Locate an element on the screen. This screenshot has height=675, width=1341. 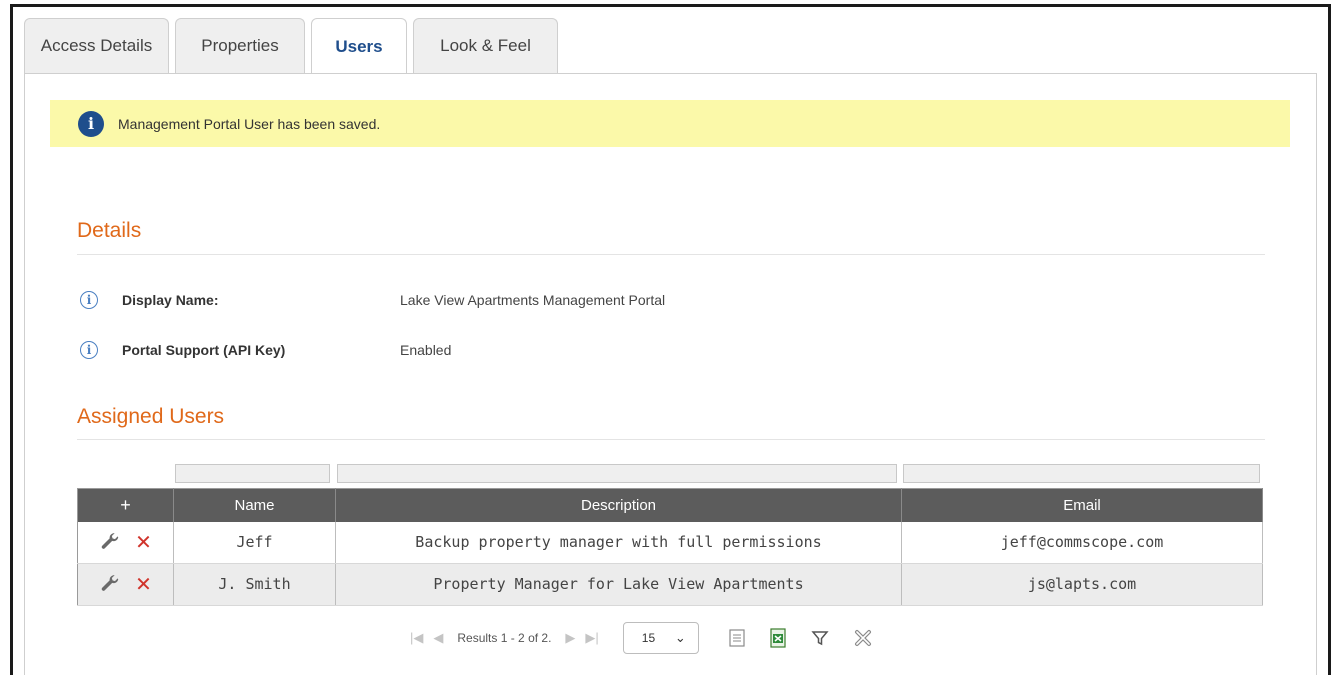
portal-support-label: Portal Support (API Key) is located at coordinates (204, 350).